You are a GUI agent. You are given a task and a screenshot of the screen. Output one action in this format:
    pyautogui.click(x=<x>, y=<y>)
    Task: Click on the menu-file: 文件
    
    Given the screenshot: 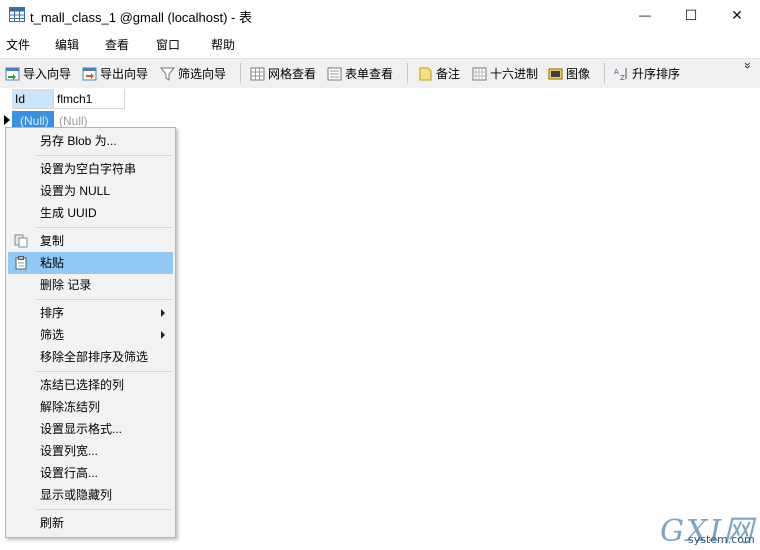 What is the action you would take?
    pyautogui.click(x=18, y=44)
    